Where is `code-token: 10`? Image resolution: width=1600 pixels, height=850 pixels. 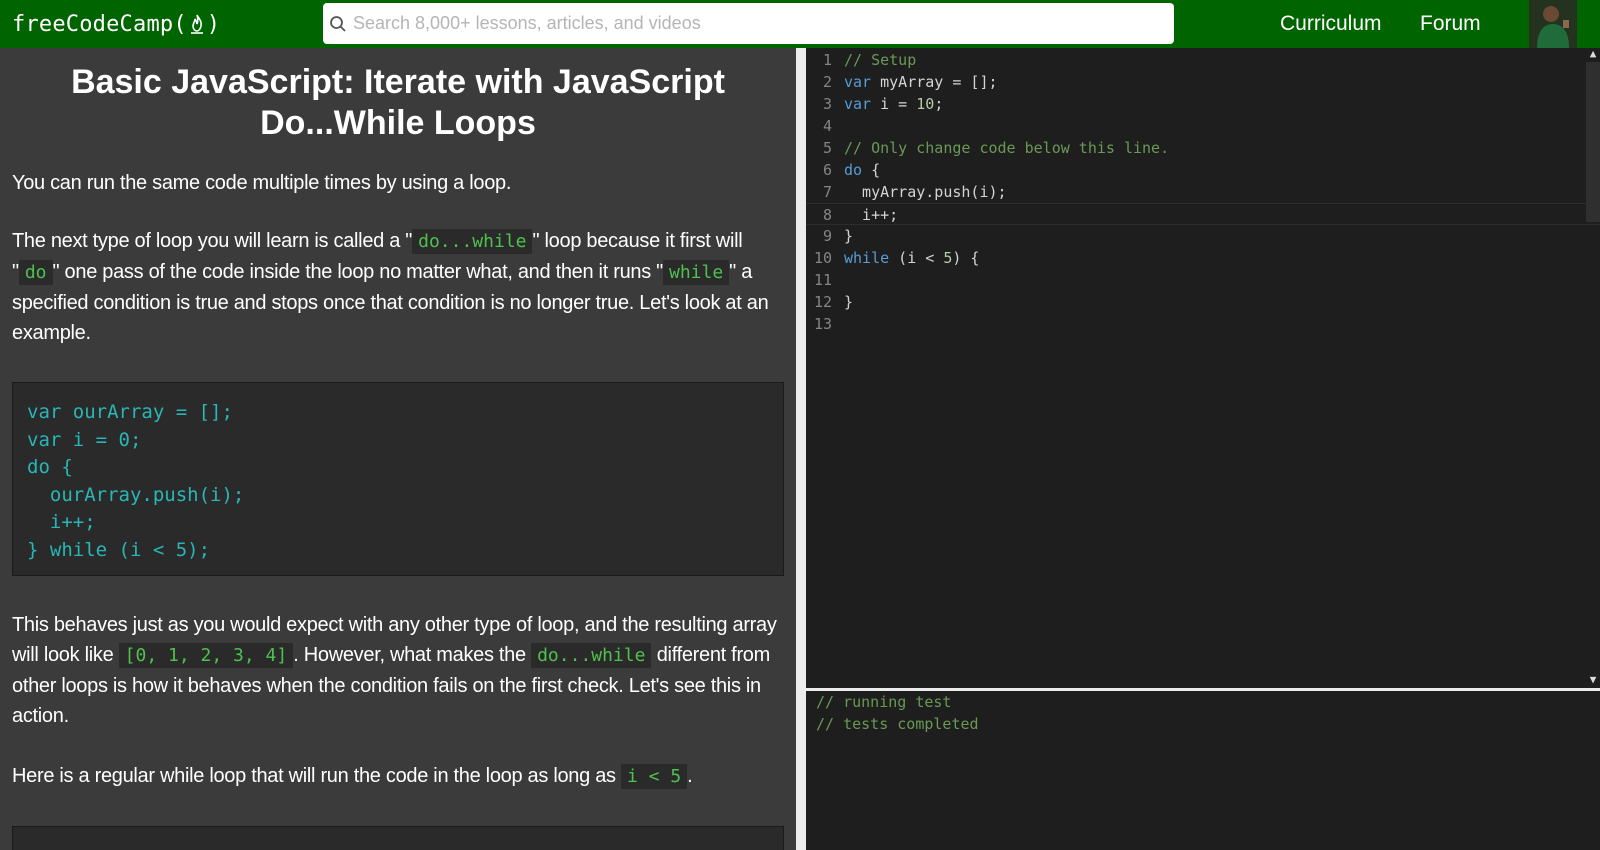
code-token: 10 is located at coordinates (925, 104).